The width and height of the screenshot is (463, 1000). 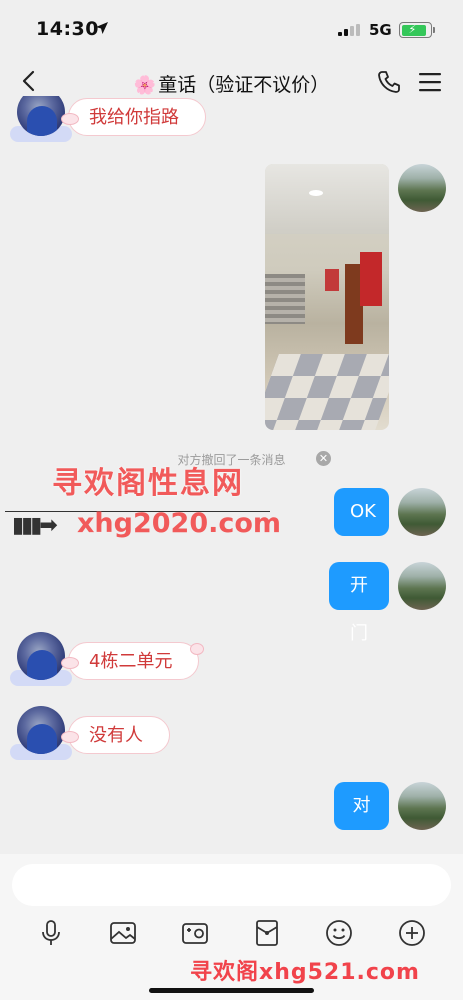 I want to click on photo-sign, so click(x=332, y=280).